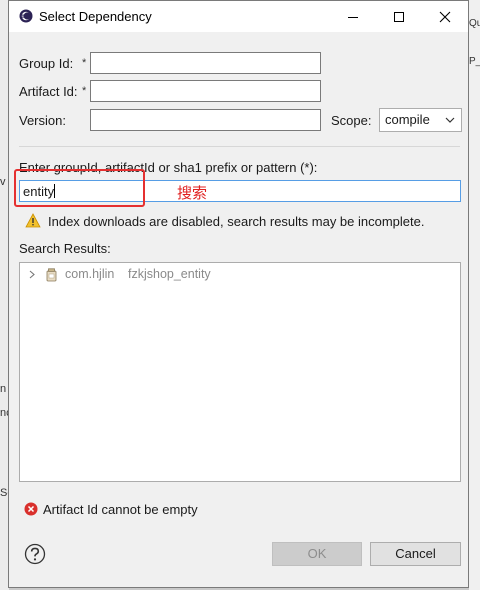 This screenshot has width=480, height=590. I want to click on version-field, so click(205, 120).